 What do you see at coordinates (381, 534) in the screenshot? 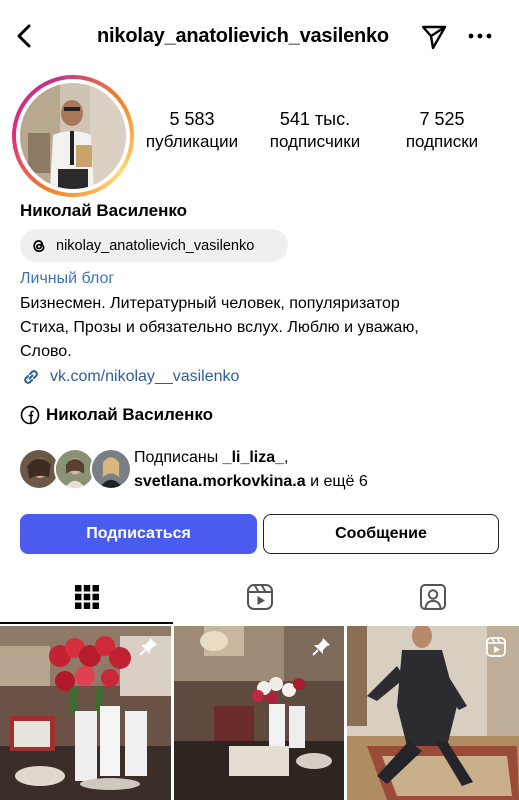
I see `message-button: Сообщение` at bounding box center [381, 534].